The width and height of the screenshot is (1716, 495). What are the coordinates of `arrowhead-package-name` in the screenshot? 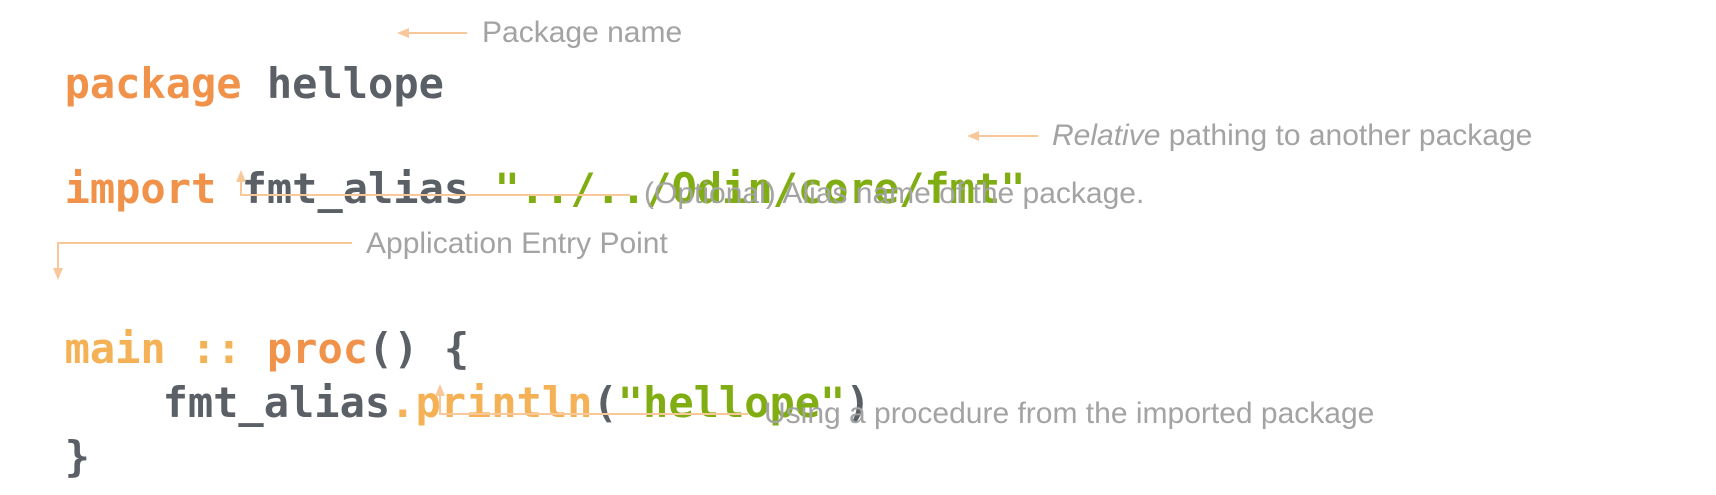 It's located at (403, 33).